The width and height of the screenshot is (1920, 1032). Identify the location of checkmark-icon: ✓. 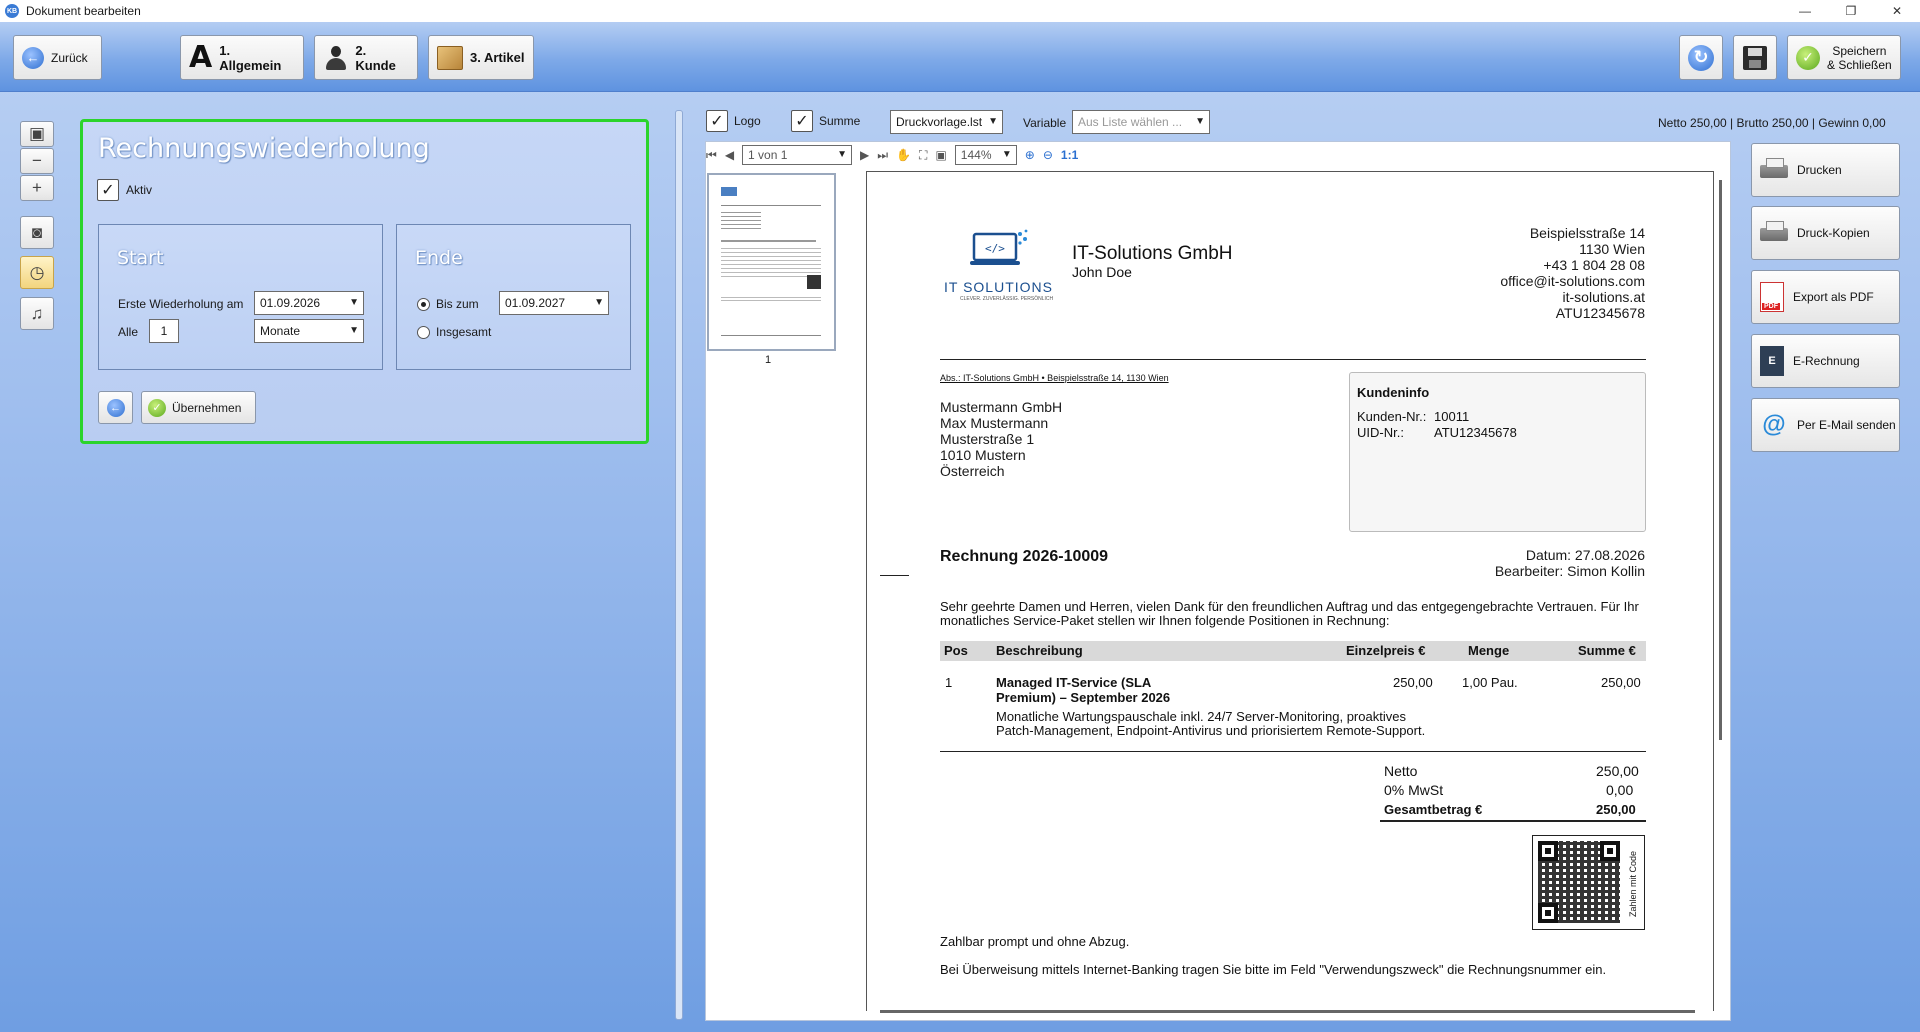
(108, 190).